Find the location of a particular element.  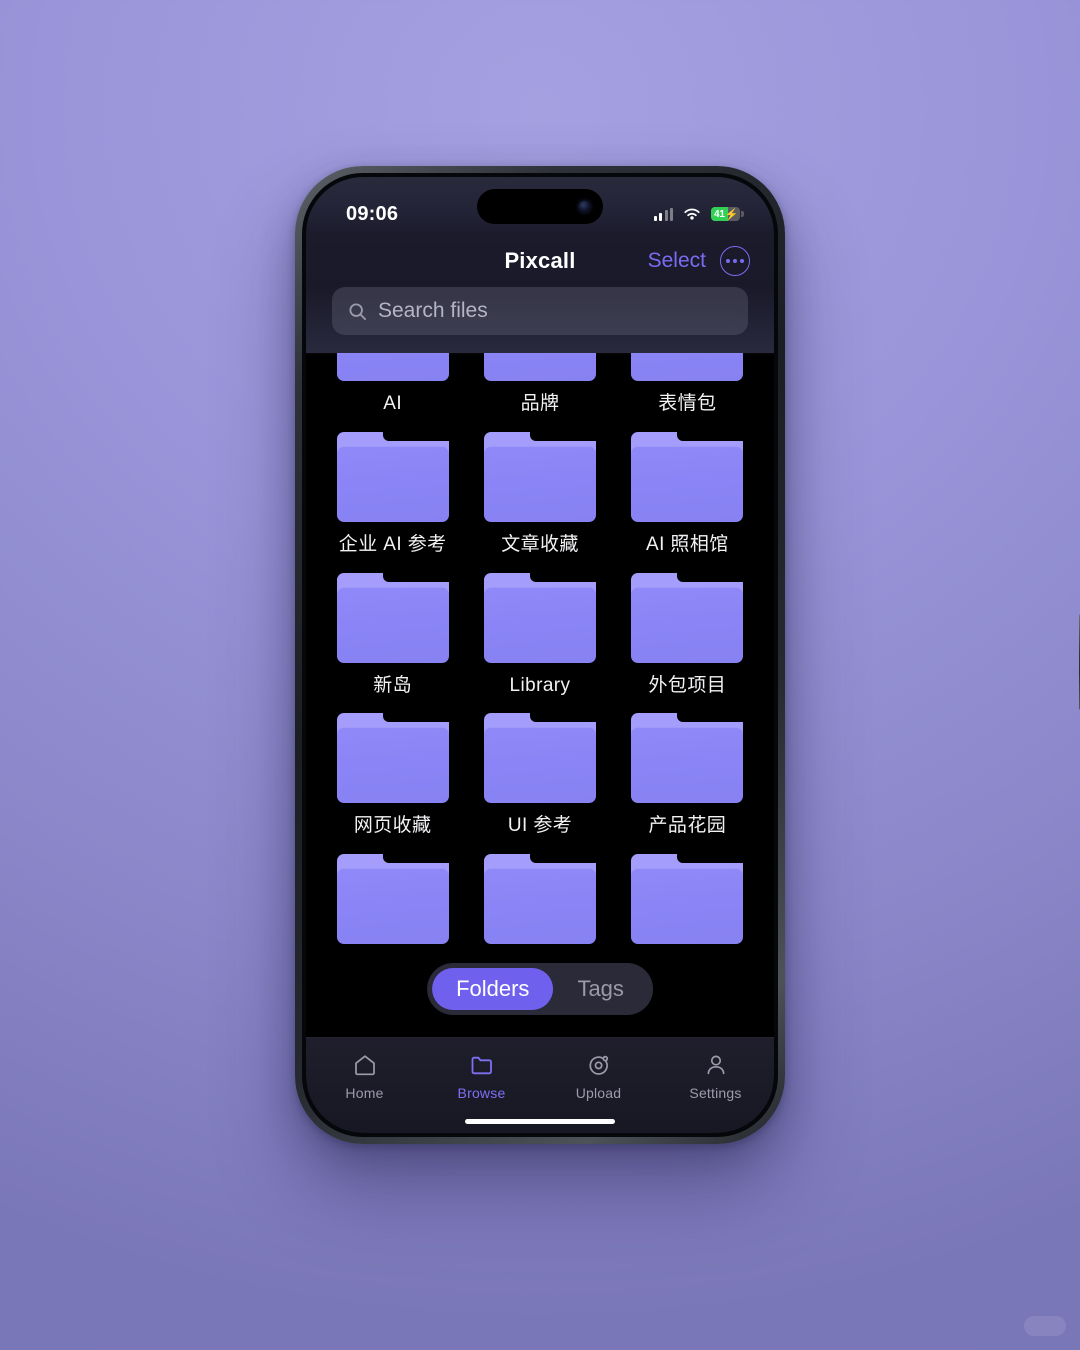

watermark-badge is located at coordinates (1045, 1326).